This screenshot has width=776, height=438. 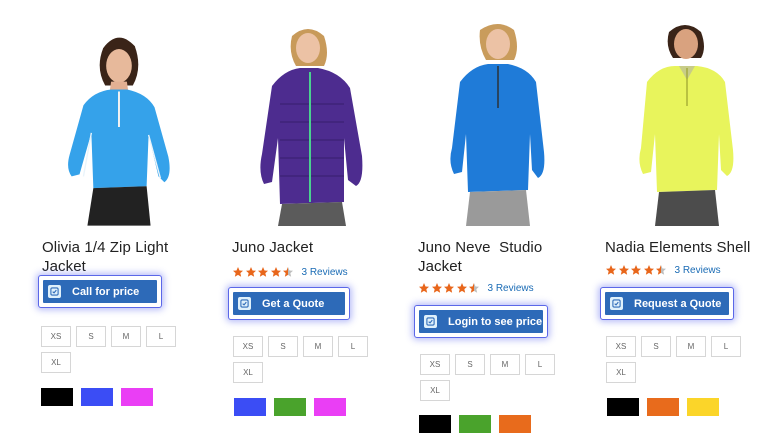 I want to click on call-for-price-button: Call for price, so click(x=100, y=291).